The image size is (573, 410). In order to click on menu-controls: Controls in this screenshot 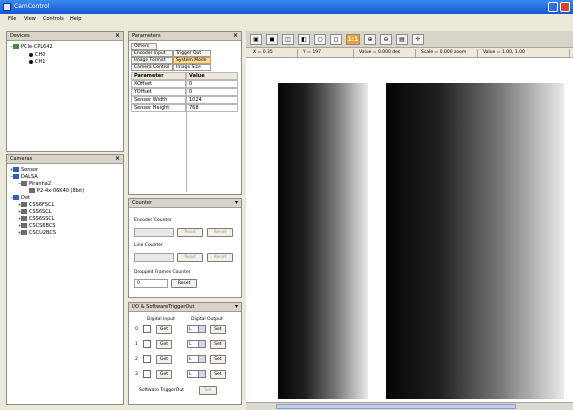, I will do `click(53, 19)`.